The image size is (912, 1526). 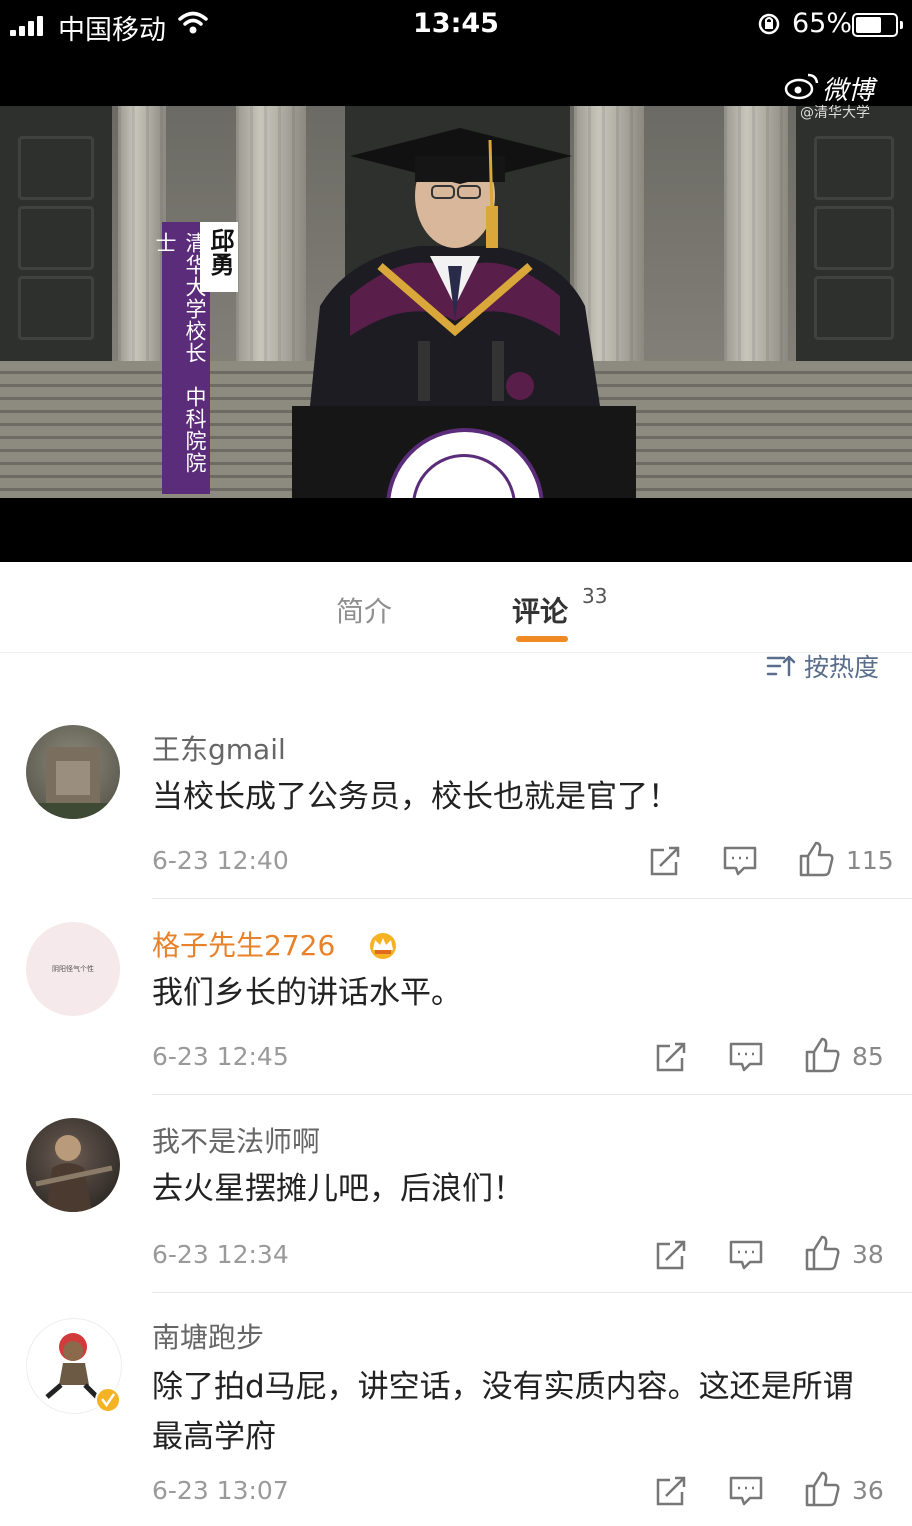 I want to click on comment-text: 去火星摆摊儿吧，后浪们！, so click(x=338, y=1189).